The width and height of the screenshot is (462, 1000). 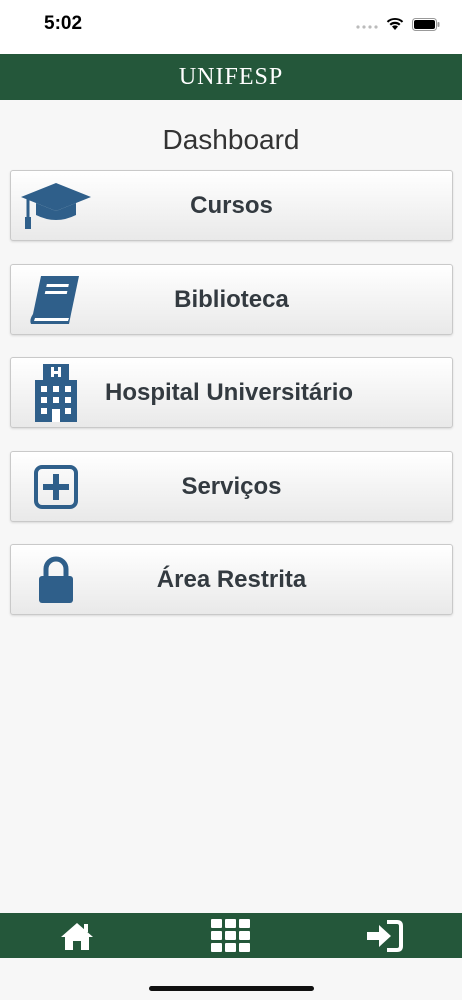 I want to click on home-indicator, so click(x=231, y=988).